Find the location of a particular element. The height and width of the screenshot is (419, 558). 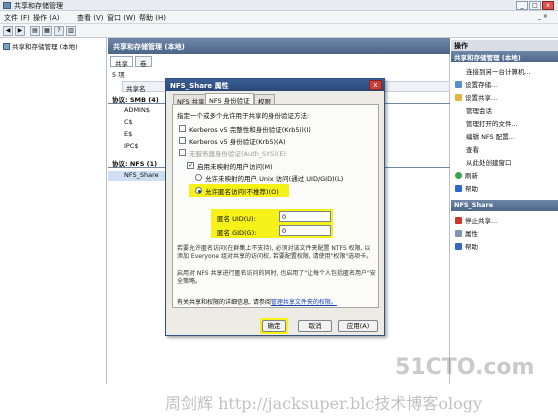

gid-label: 匿名 GID(G): is located at coordinates (237, 233).